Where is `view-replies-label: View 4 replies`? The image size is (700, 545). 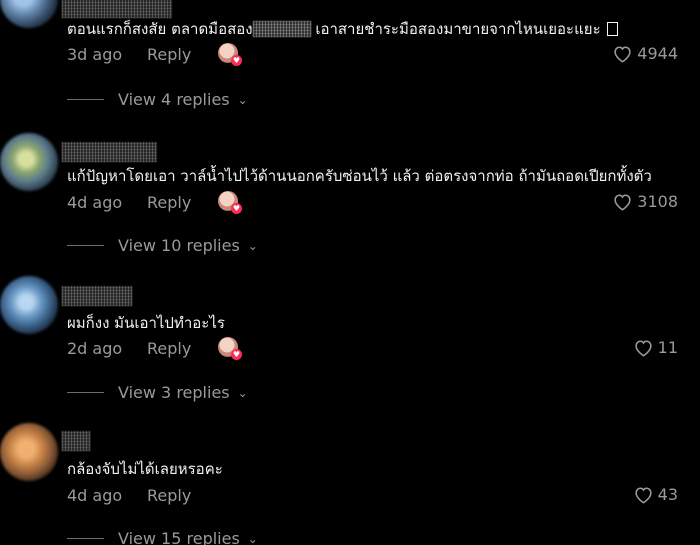
view-replies-label: View 4 replies is located at coordinates (174, 99).